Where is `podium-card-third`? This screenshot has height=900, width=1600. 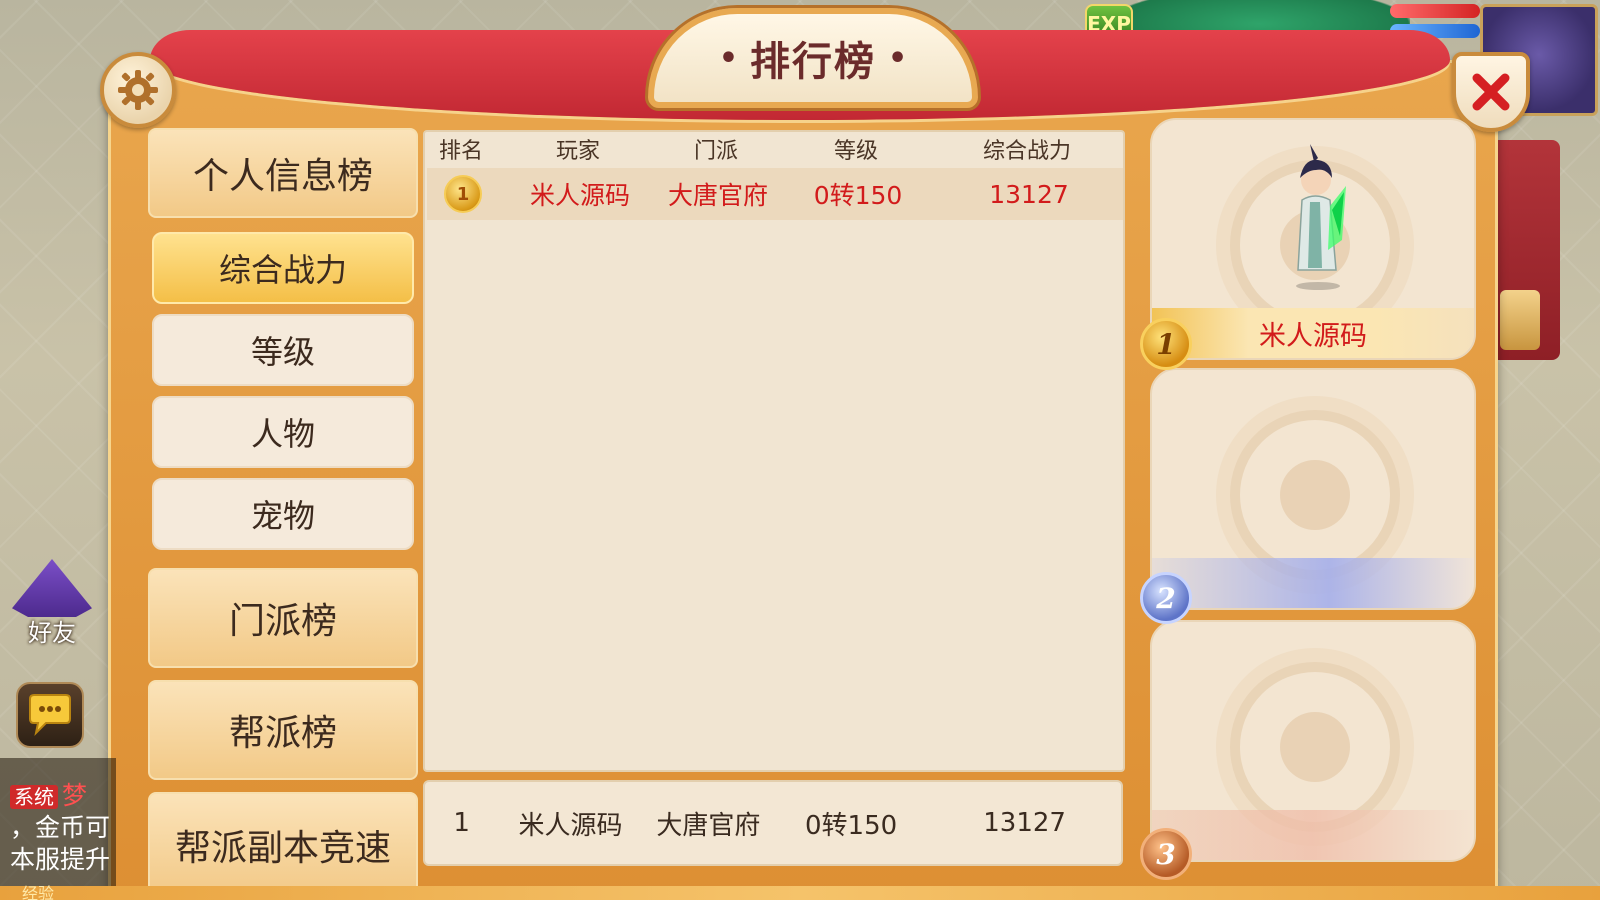 podium-card-third is located at coordinates (1313, 741).